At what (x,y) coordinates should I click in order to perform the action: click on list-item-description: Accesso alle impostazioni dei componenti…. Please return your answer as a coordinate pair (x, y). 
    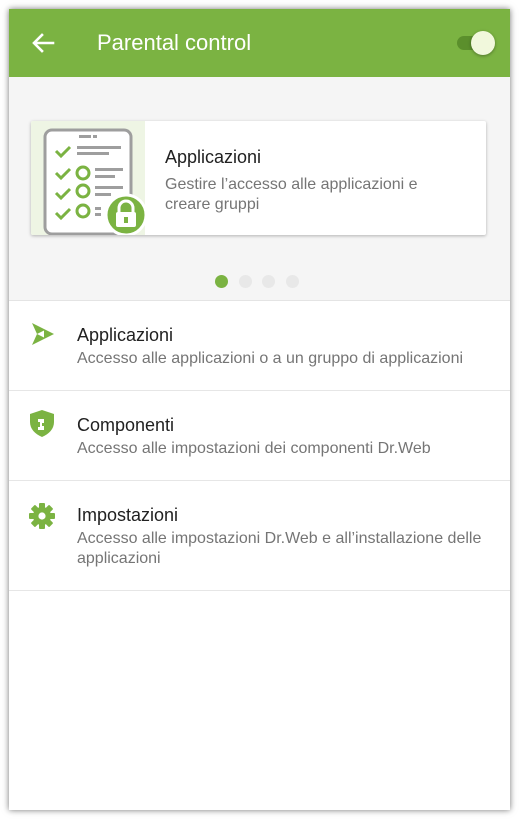
    Looking at the image, I should click on (254, 448).